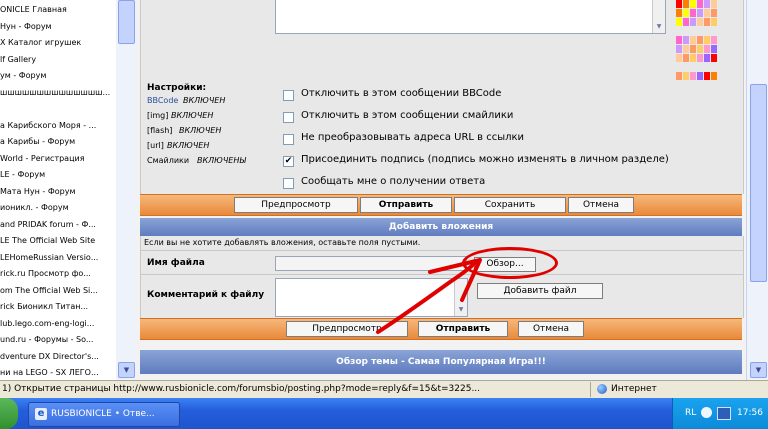 The width and height of the screenshot is (768, 429). I want to click on security-zone: Интернет, so click(650, 389).